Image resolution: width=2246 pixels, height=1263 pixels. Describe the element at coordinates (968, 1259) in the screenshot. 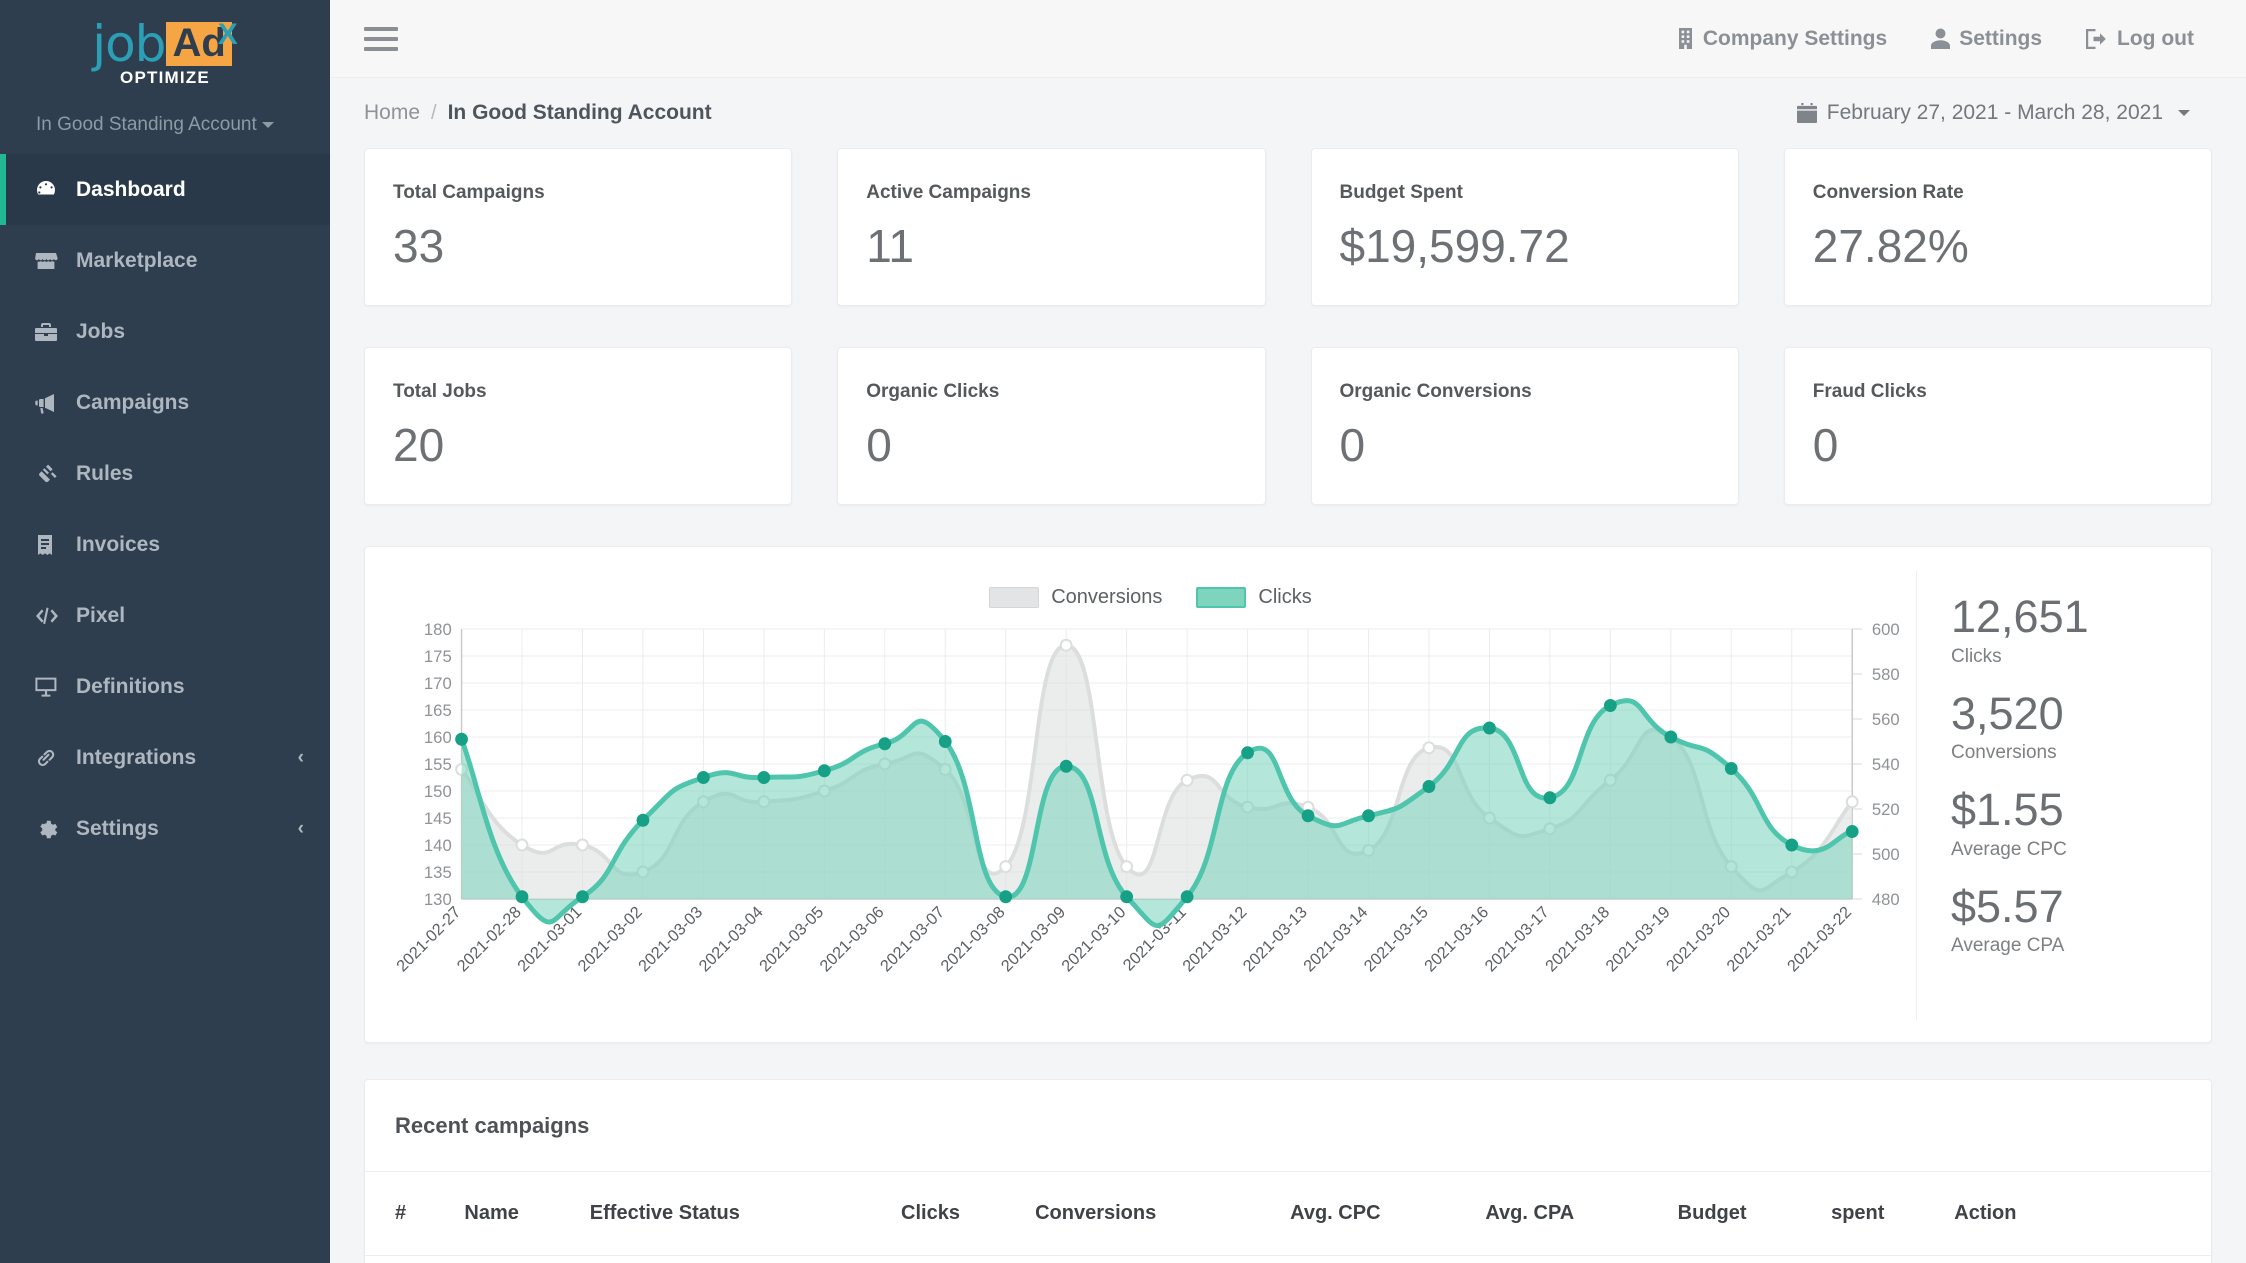

I see `cell-clicks` at that location.